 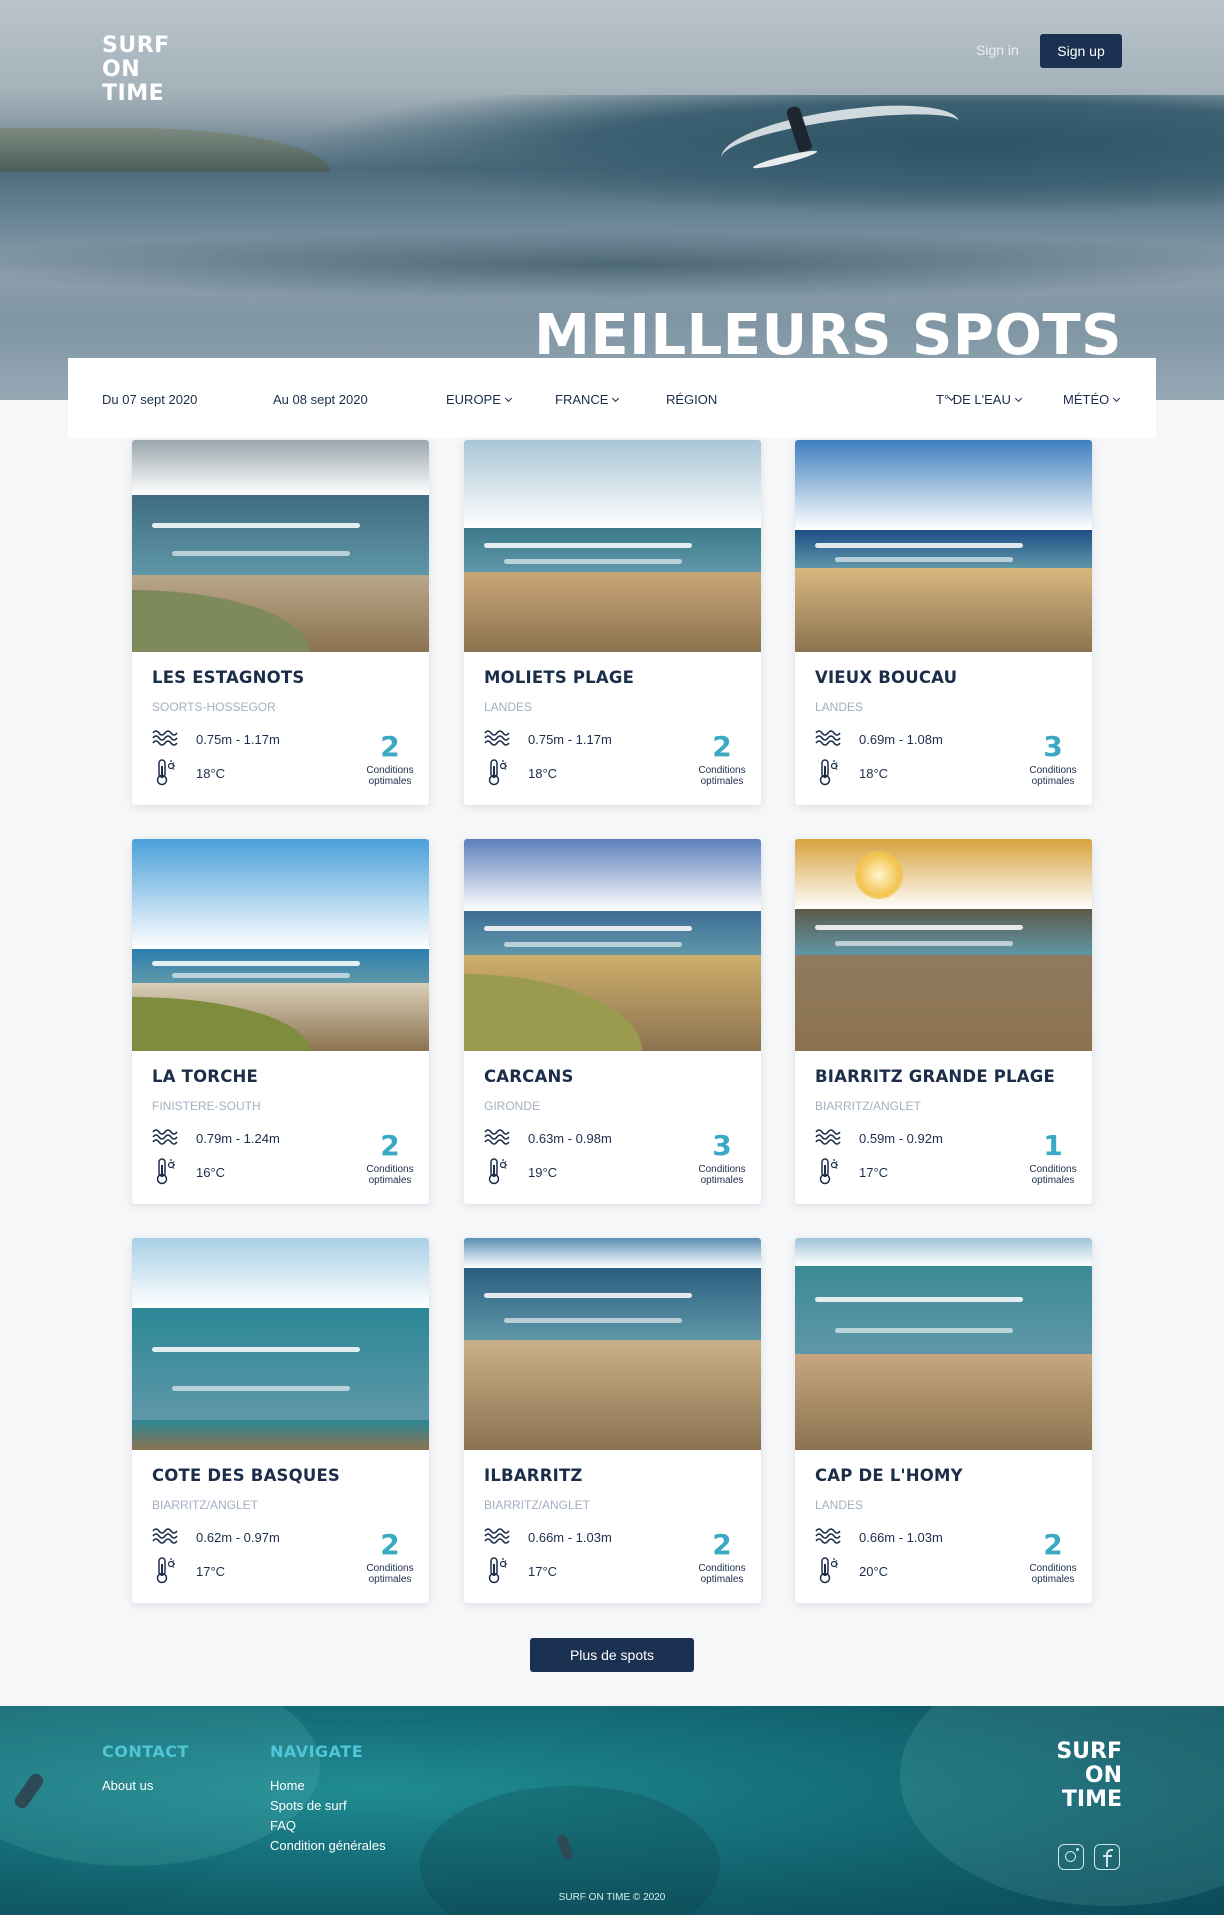 What do you see at coordinates (283, 1825) in the screenshot?
I see `footer-link-faq: FAQ` at bounding box center [283, 1825].